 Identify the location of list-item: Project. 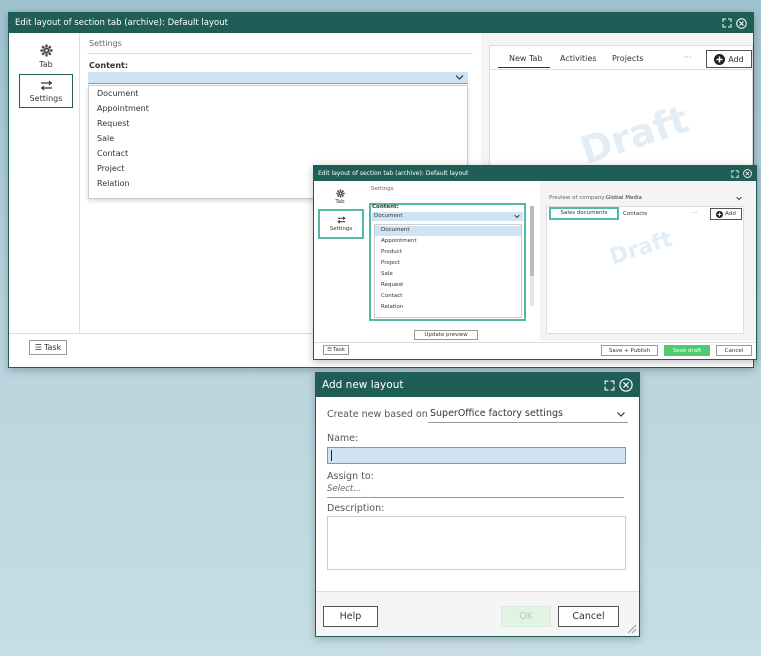
(390, 263).